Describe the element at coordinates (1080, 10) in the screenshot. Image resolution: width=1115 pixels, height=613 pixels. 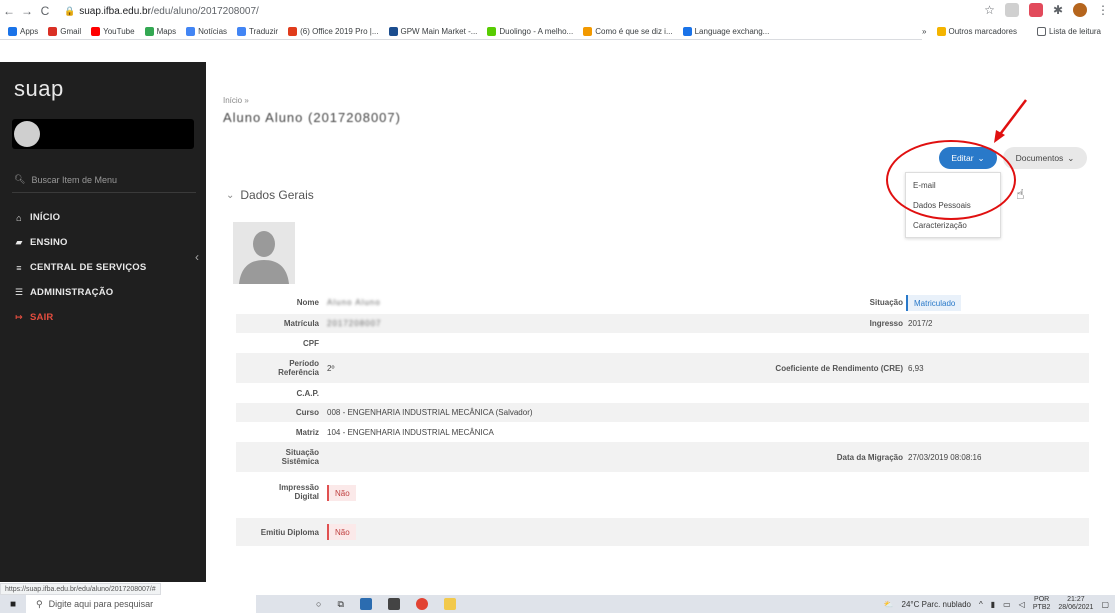
I see `profile-avatar` at that location.